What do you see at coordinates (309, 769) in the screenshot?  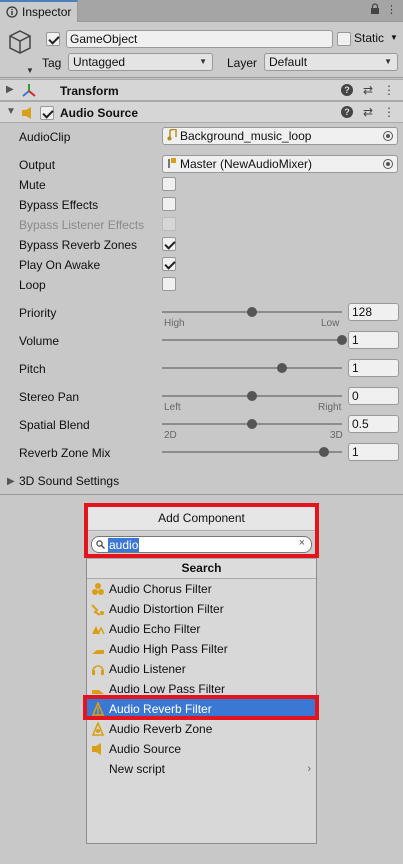 I see `chevron-right-icon: ›` at bounding box center [309, 769].